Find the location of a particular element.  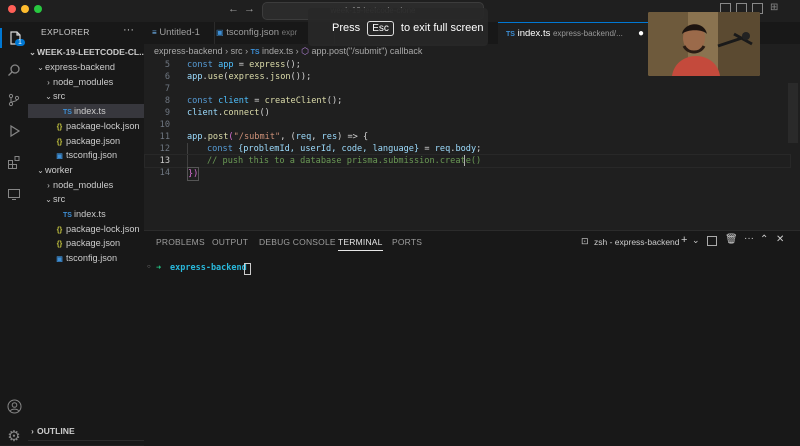

explorer-badge: 1 is located at coordinates (20, 42).